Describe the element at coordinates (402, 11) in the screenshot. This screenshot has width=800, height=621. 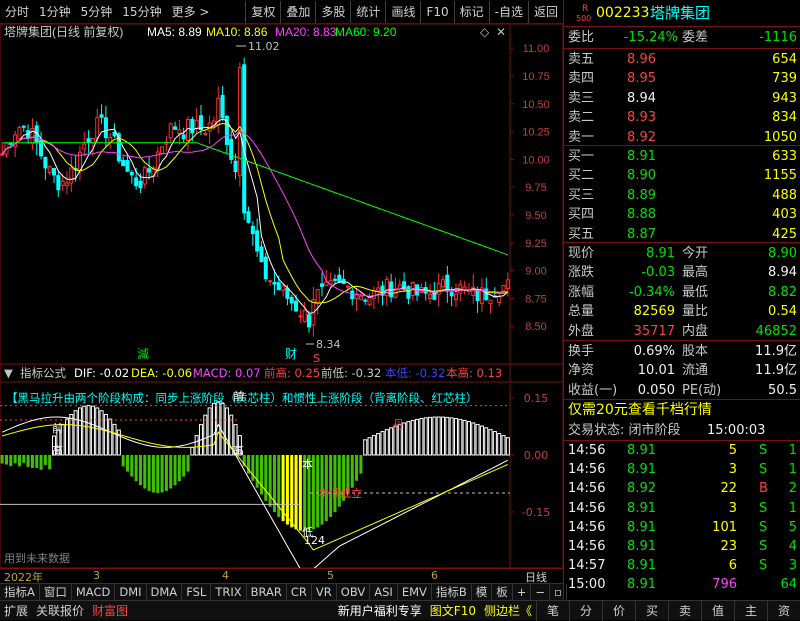
I see `toolbar-item-9: 画线` at that location.